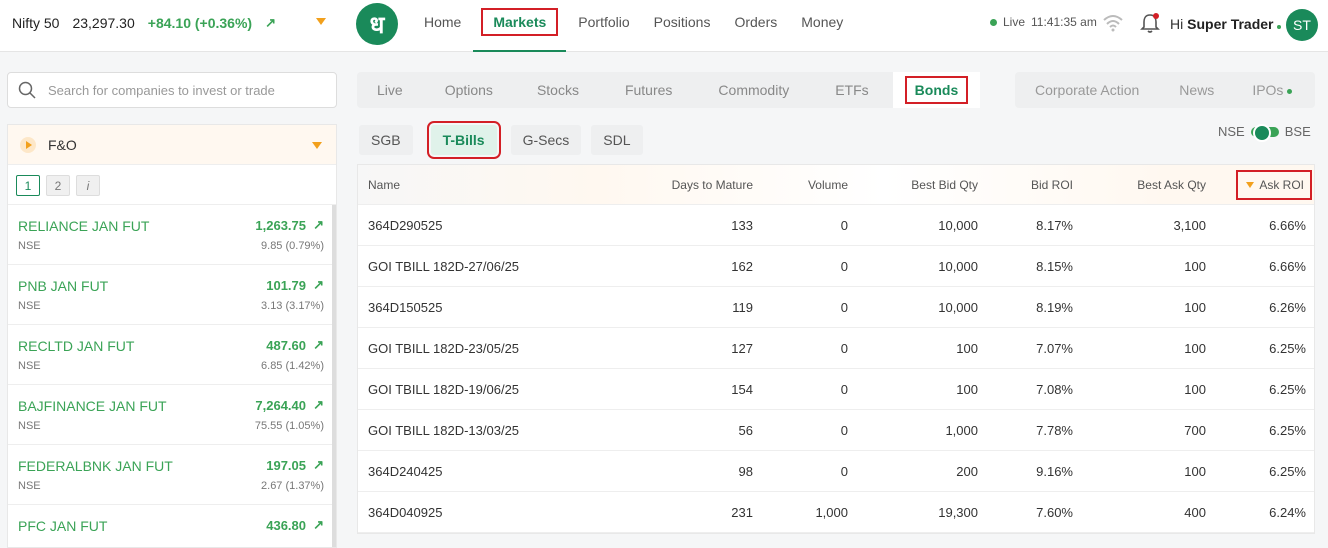 Image resolution: width=1328 pixels, height=548 pixels. Describe the element at coordinates (292, 246) in the screenshot. I see `item-change: 9.85 (0.79%)` at that location.